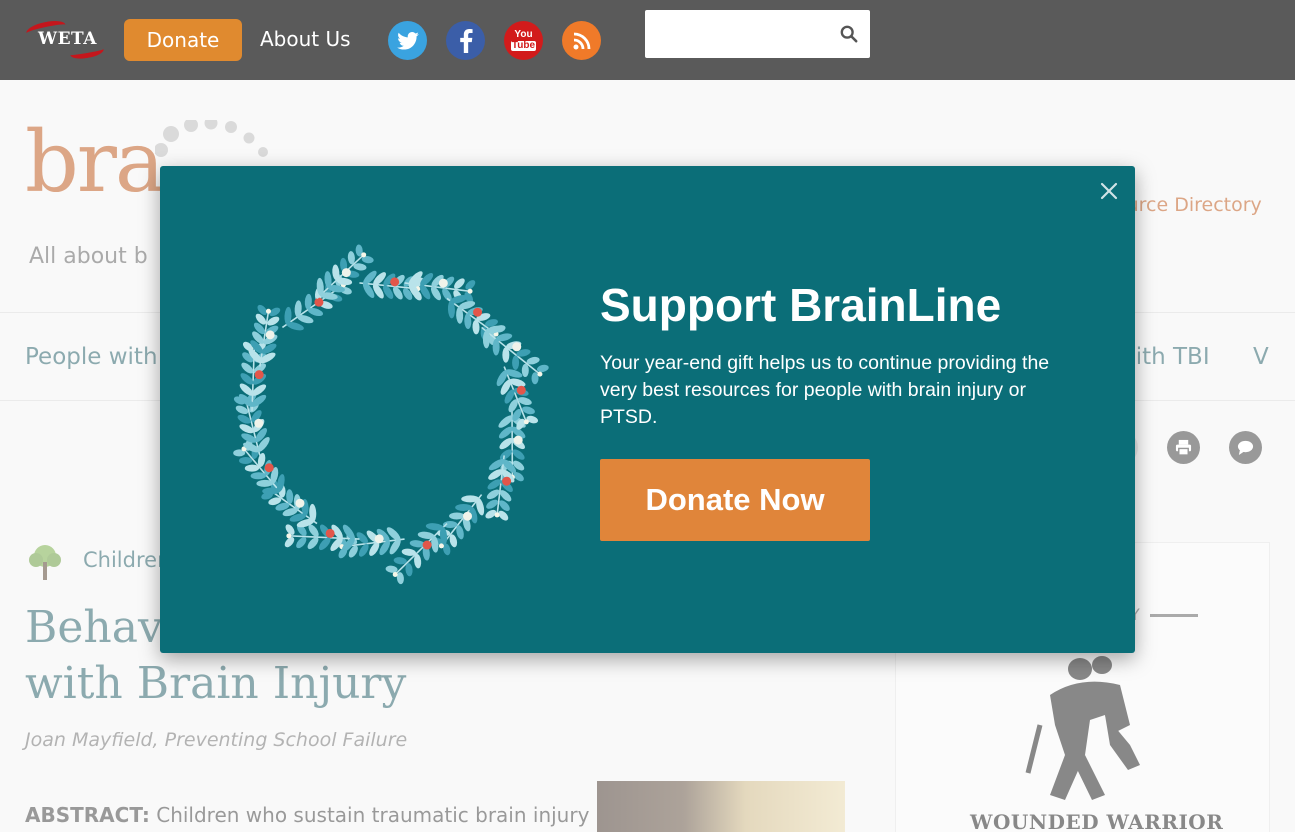 The width and height of the screenshot is (1295, 832). I want to click on youtube-icon-tube: Tube, so click(523, 45).